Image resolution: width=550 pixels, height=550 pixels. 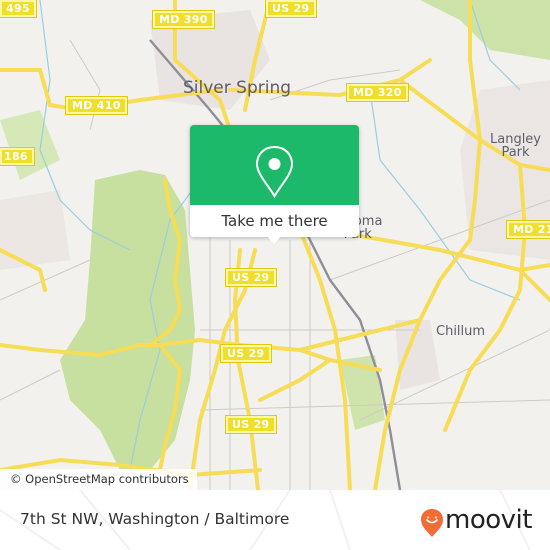 What do you see at coordinates (291, 9) in the screenshot?
I see `route-shield-us29-top: US 29` at bounding box center [291, 9].